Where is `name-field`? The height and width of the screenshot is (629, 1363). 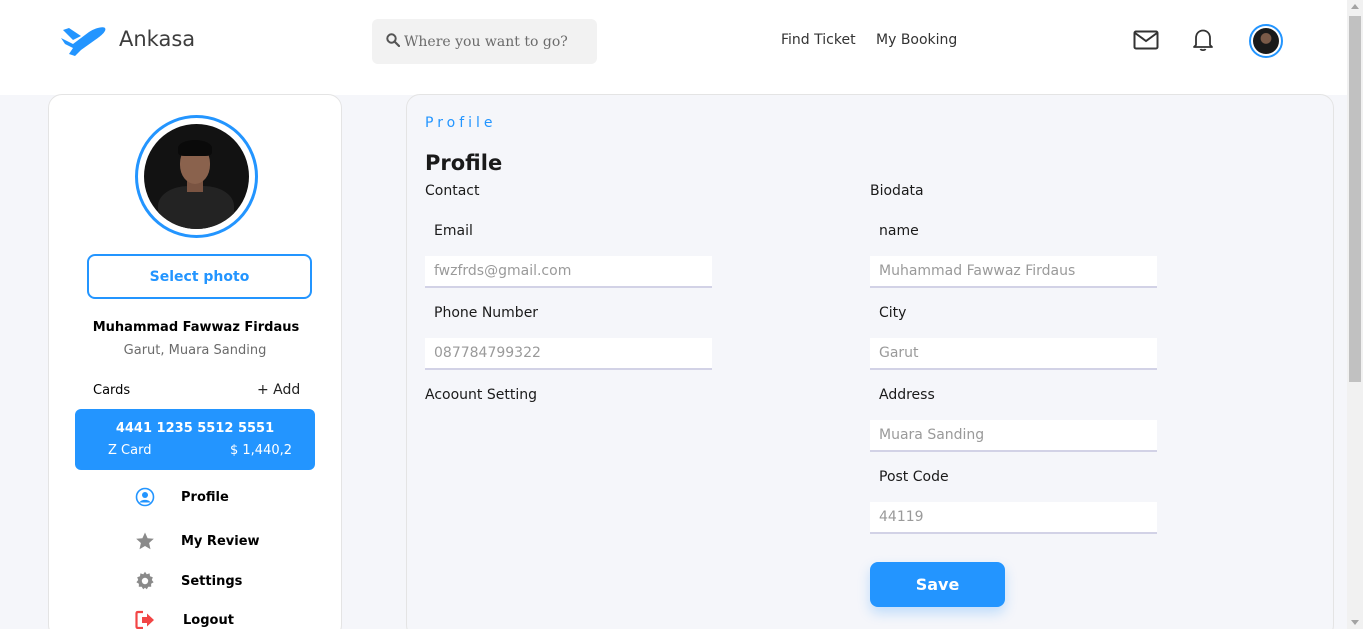 name-field is located at coordinates (1013, 272).